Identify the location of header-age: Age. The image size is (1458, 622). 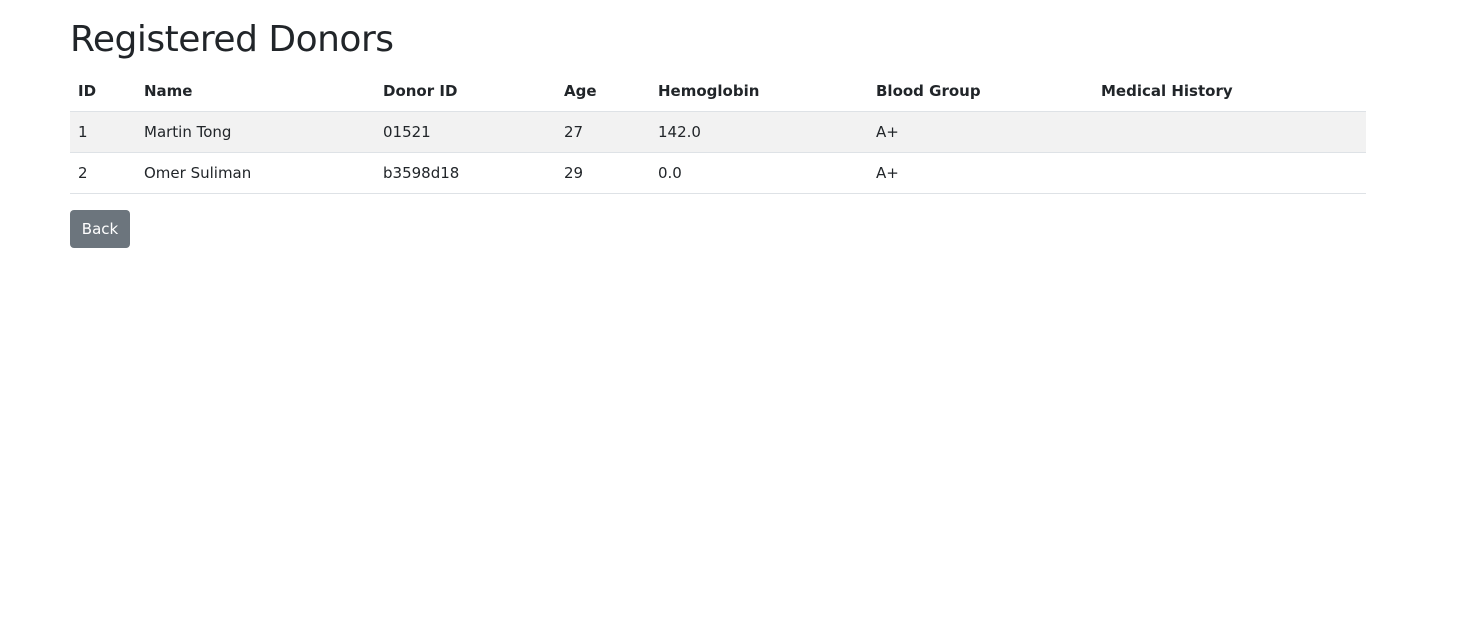
(603, 91).